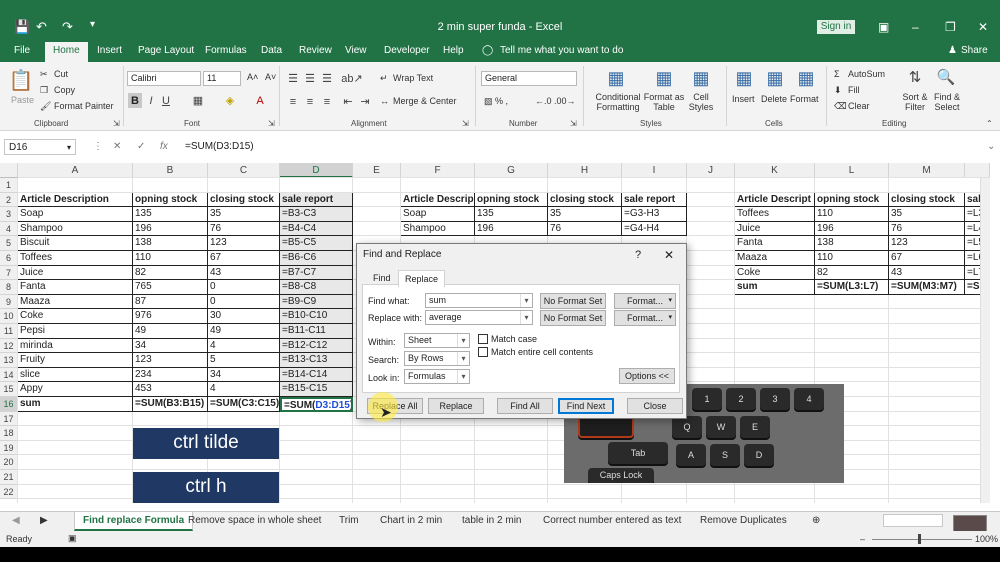 This screenshot has width=1000, height=562. I want to click on fill-color-icon: ◈, so click(230, 100).